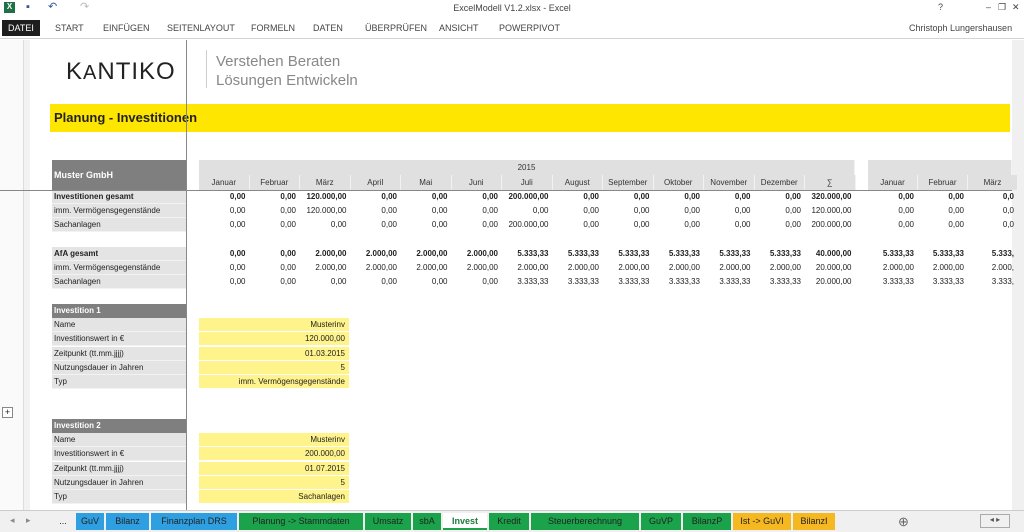  Describe the element at coordinates (995, 521) in the screenshot. I see `horizontal-scroll-arrows: ◂ ▸` at that location.